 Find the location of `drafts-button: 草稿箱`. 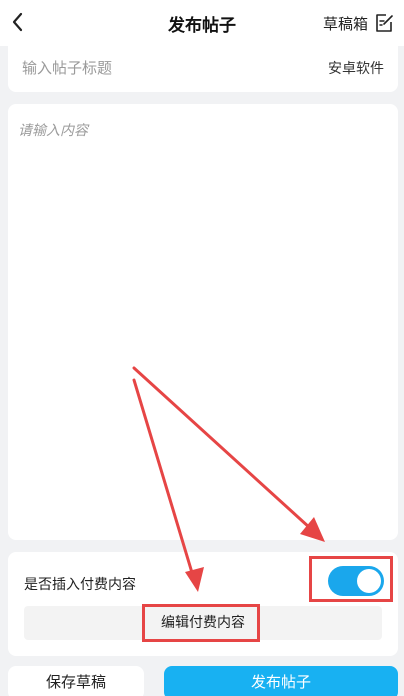

drafts-button: 草稿箱 is located at coordinates (358, 23).